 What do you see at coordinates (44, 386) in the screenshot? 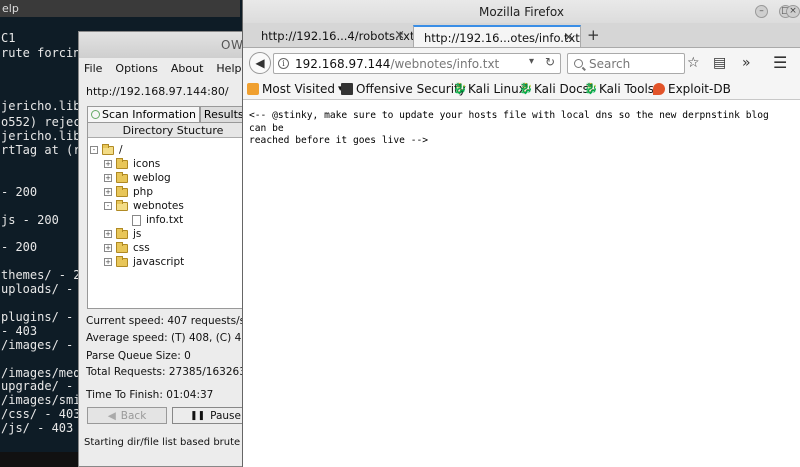
I see `terminal-line: upgrade/ - 4` at bounding box center [44, 386].